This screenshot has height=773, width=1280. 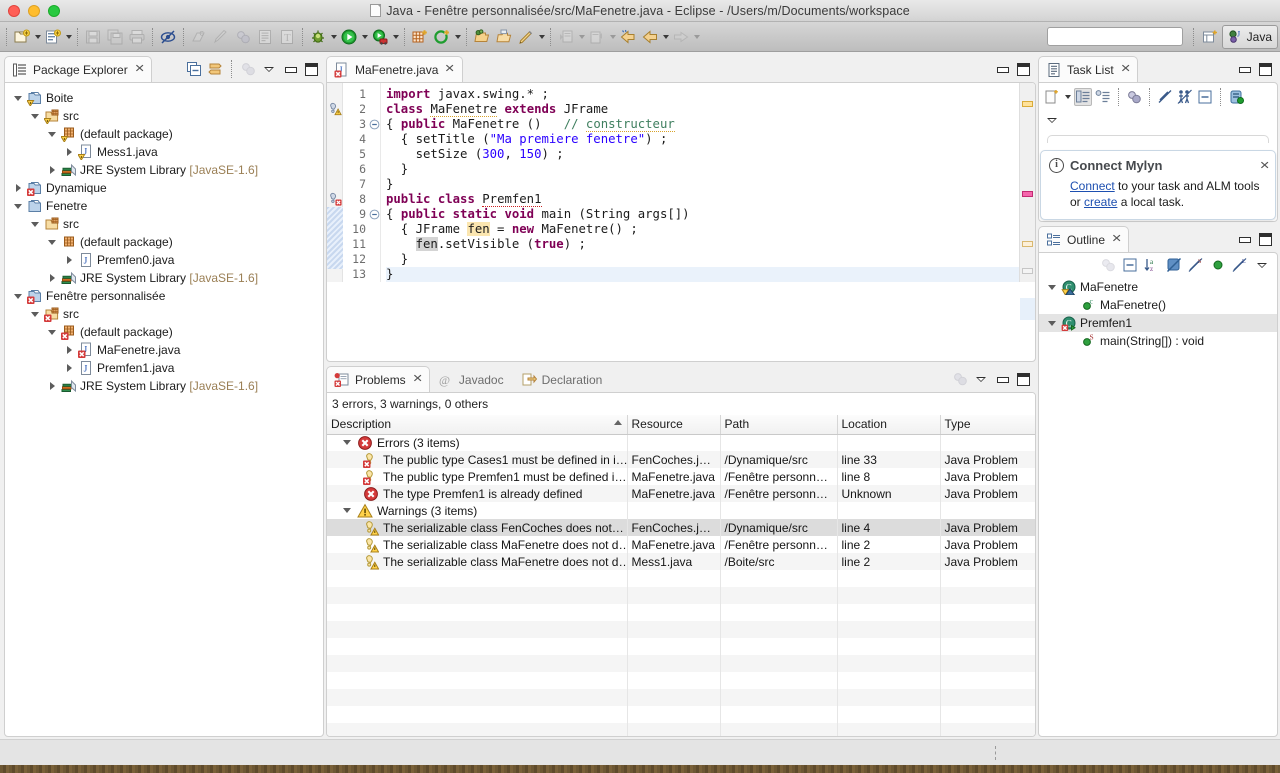 What do you see at coordinates (562, 379) in the screenshot?
I see `tab-declaration: Declaration` at bounding box center [562, 379].